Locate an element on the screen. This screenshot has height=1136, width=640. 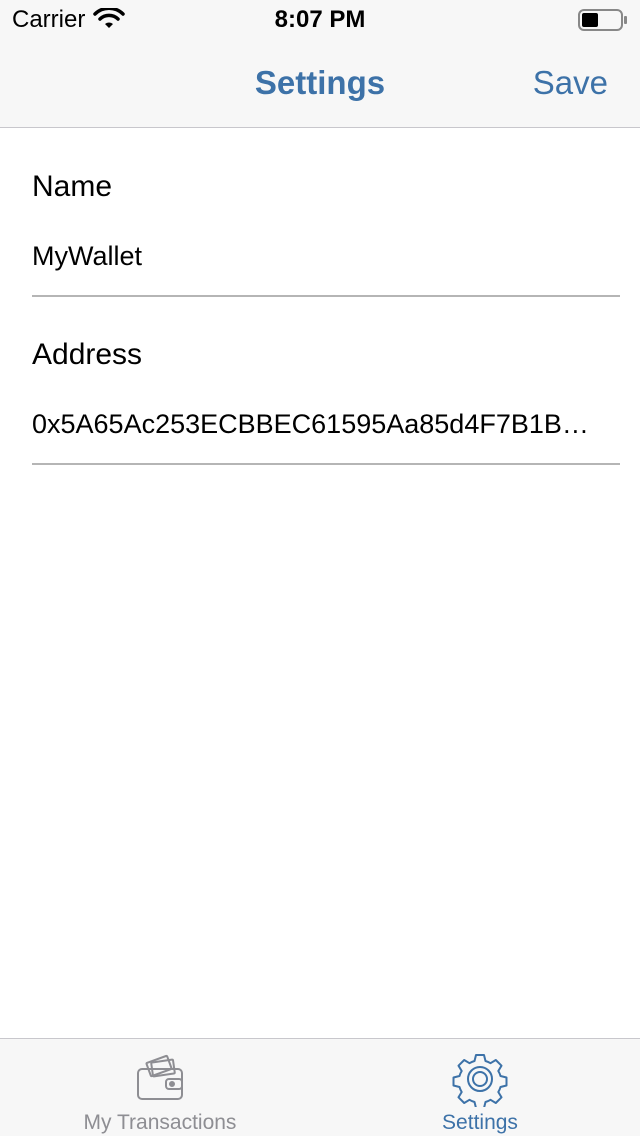
tab-my-transactions: My Transactions is located at coordinates (160, 1087).